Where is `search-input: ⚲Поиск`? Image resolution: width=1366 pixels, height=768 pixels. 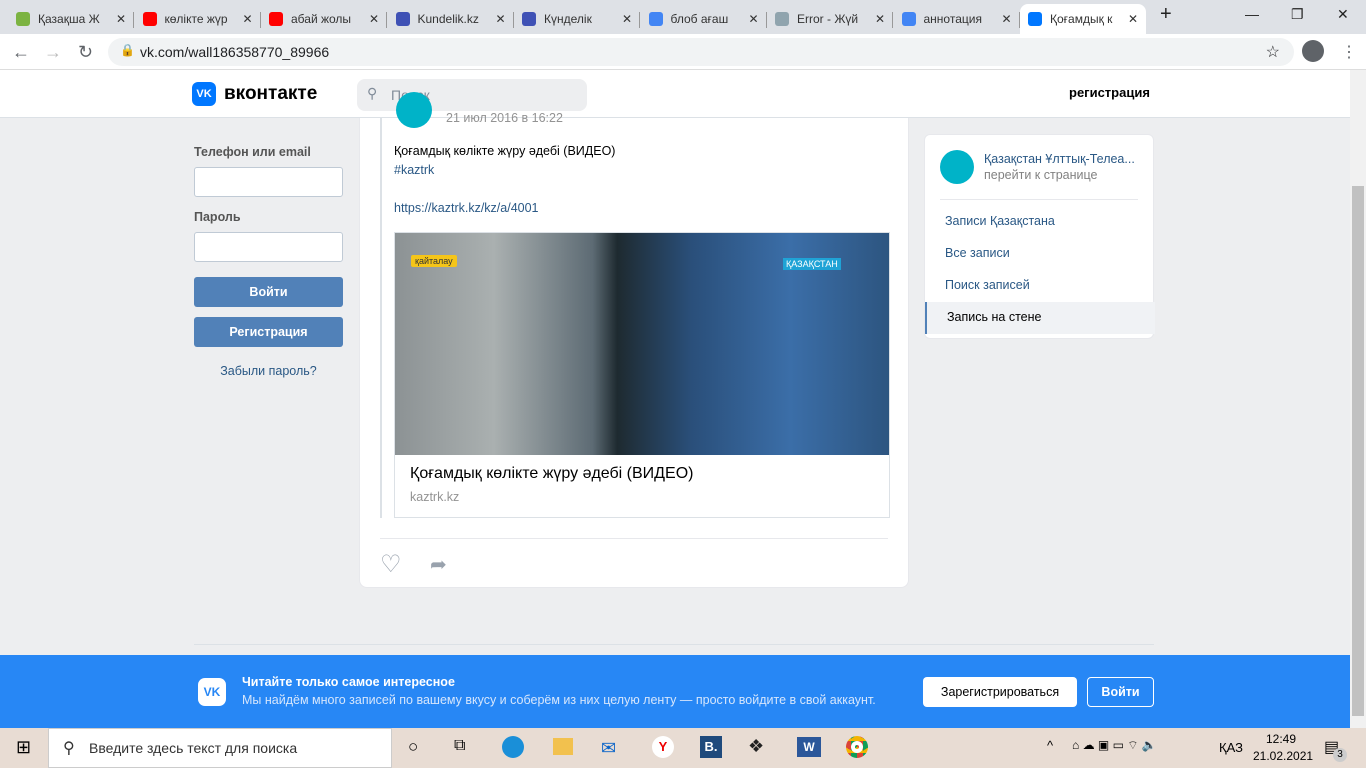
search-input: ⚲Поиск is located at coordinates (472, 95).